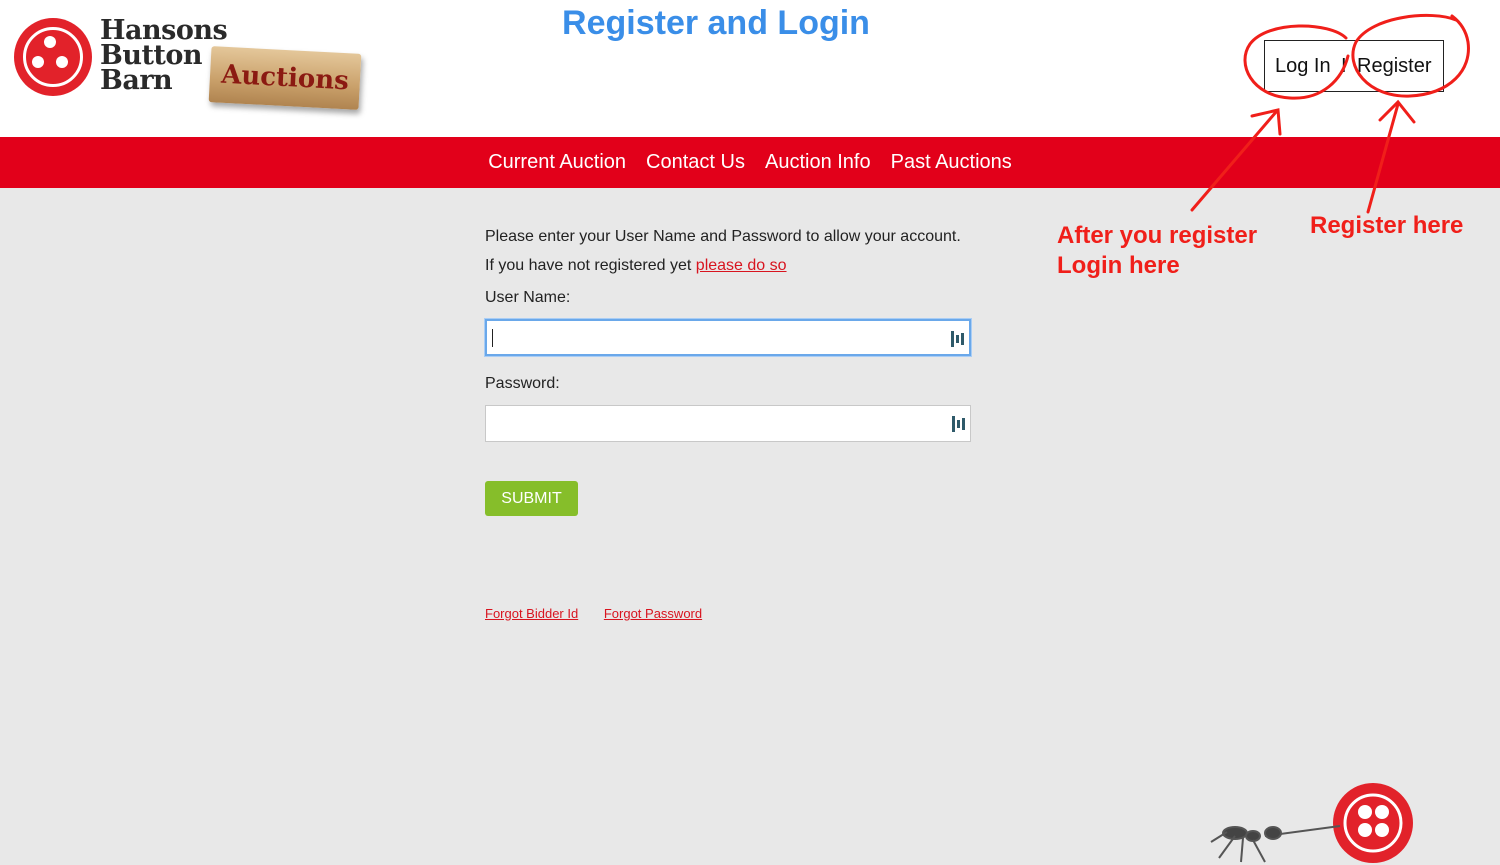  What do you see at coordinates (1311, 823) in the screenshot?
I see `ant-button-mascot` at bounding box center [1311, 823].